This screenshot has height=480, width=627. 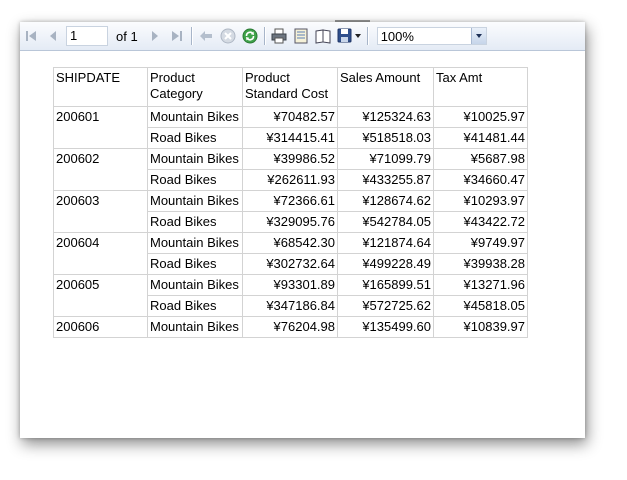 I want to click on sales-cell: ¥542784.05, so click(x=385, y=222).